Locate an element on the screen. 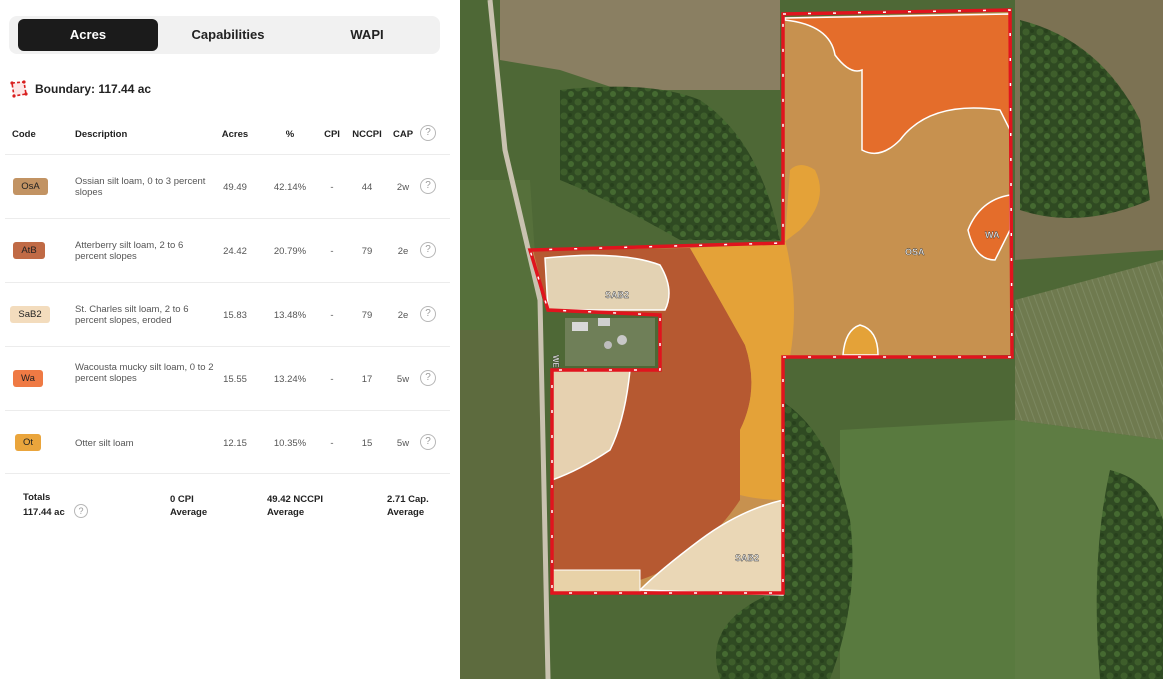 The image size is (1163, 679). header-nccpi: NCCPI is located at coordinates (367, 134).